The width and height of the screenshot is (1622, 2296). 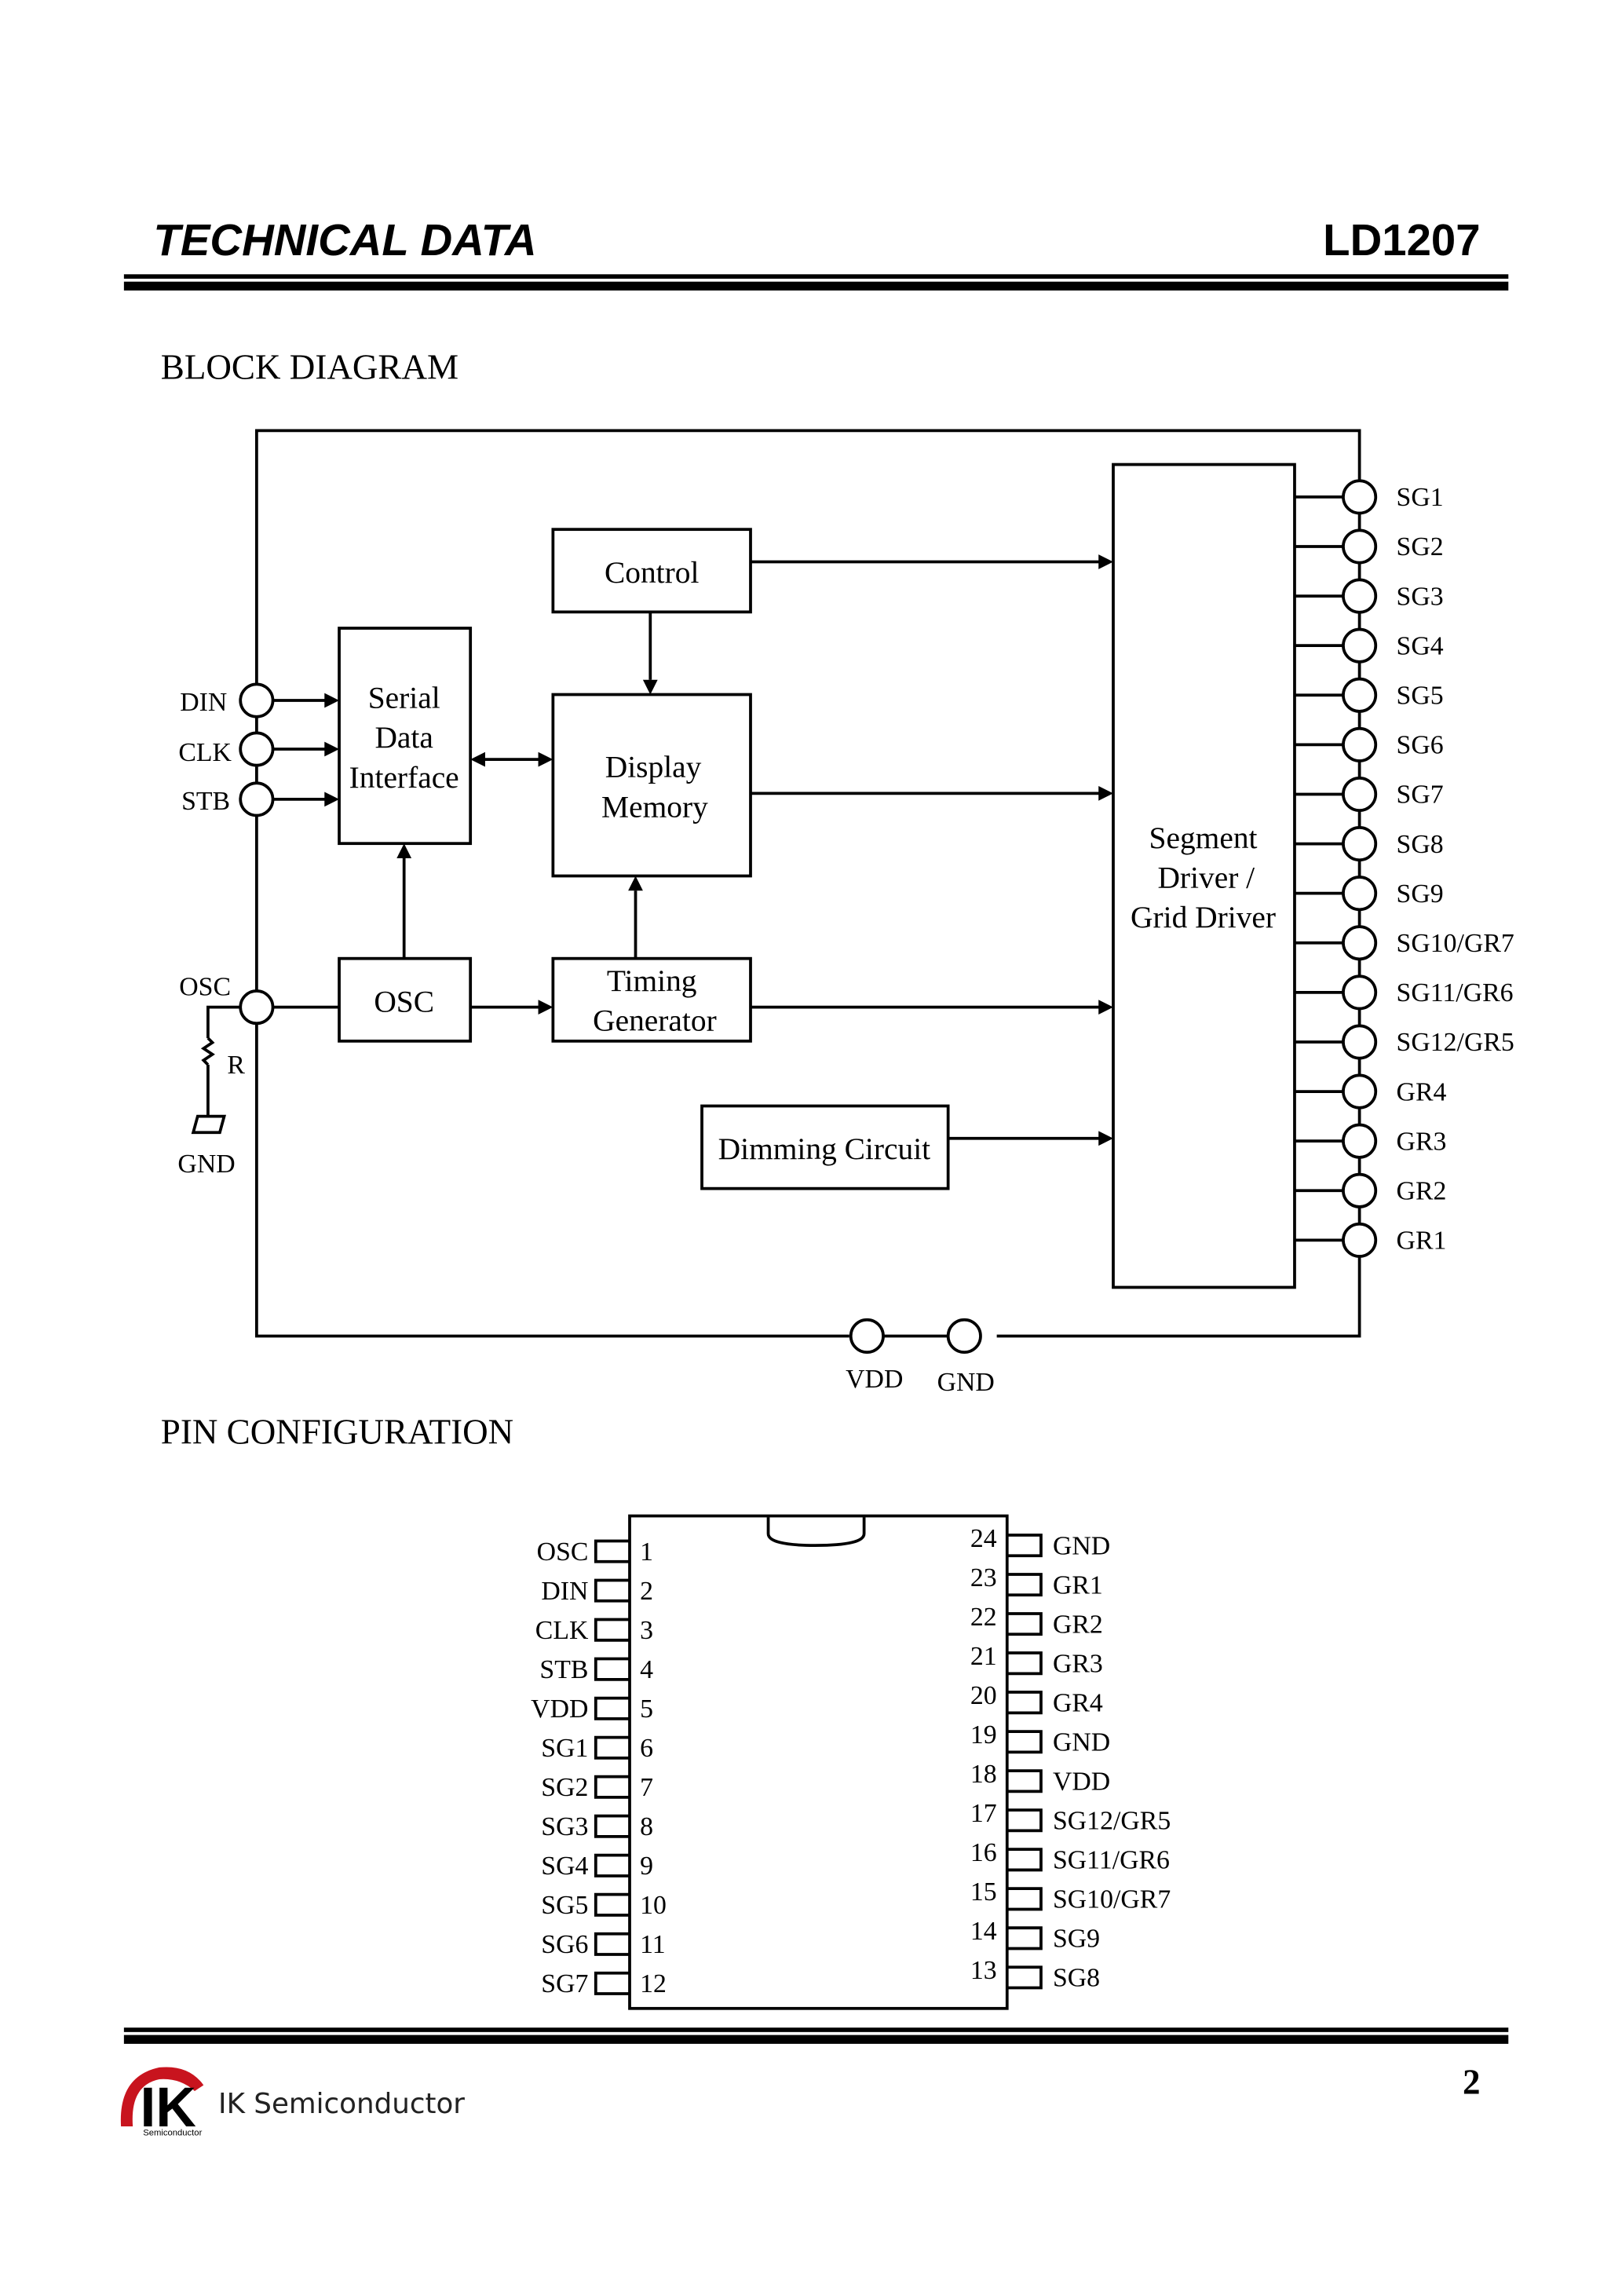 What do you see at coordinates (983, 1971) in the screenshot?
I see `ic-pin-number: 13` at bounding box center [983, 1971].